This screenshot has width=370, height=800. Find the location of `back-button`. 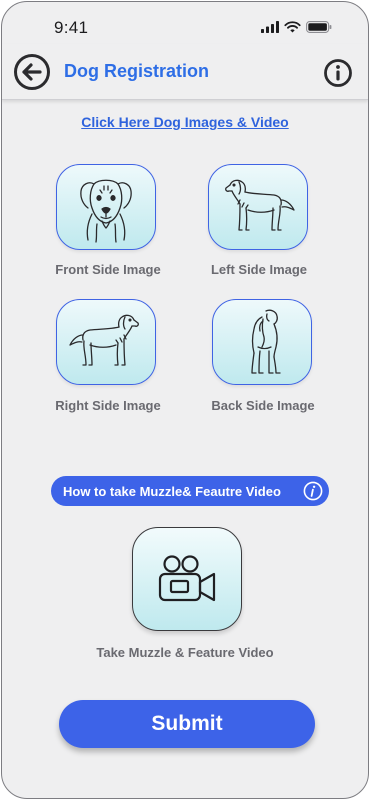

back-button is located at coordinates (32, 72).